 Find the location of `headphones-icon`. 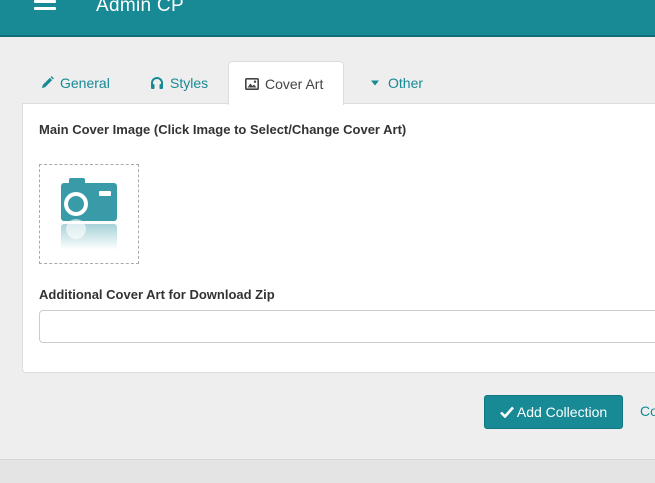

headphones-icon is located at coordinates (157, 83).